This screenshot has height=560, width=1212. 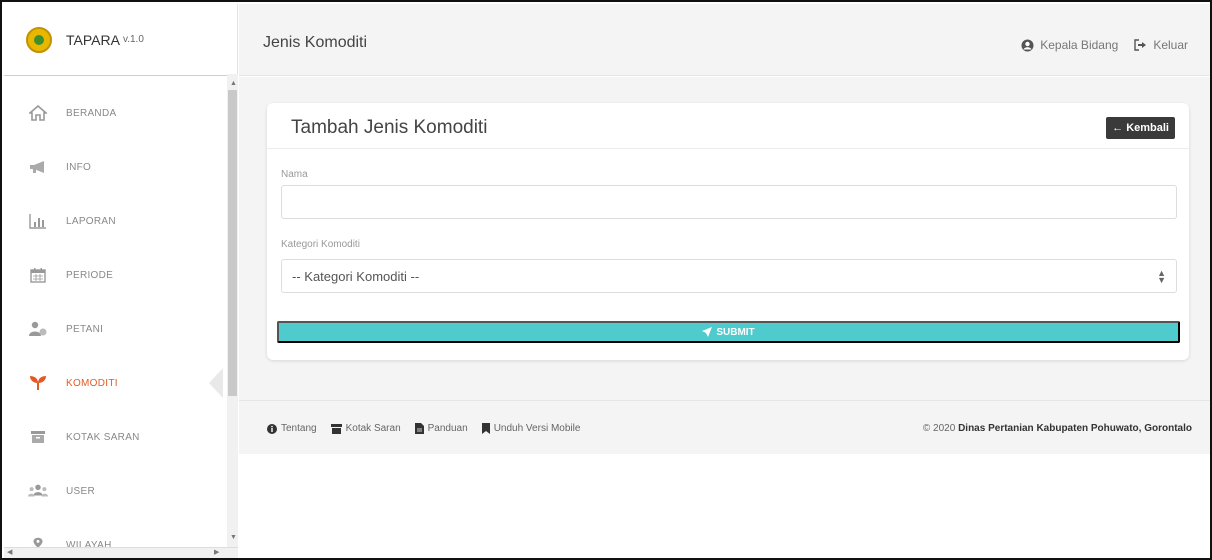 I want to click on footer-link-panduan: Panduan, so click(x=441, y=428).